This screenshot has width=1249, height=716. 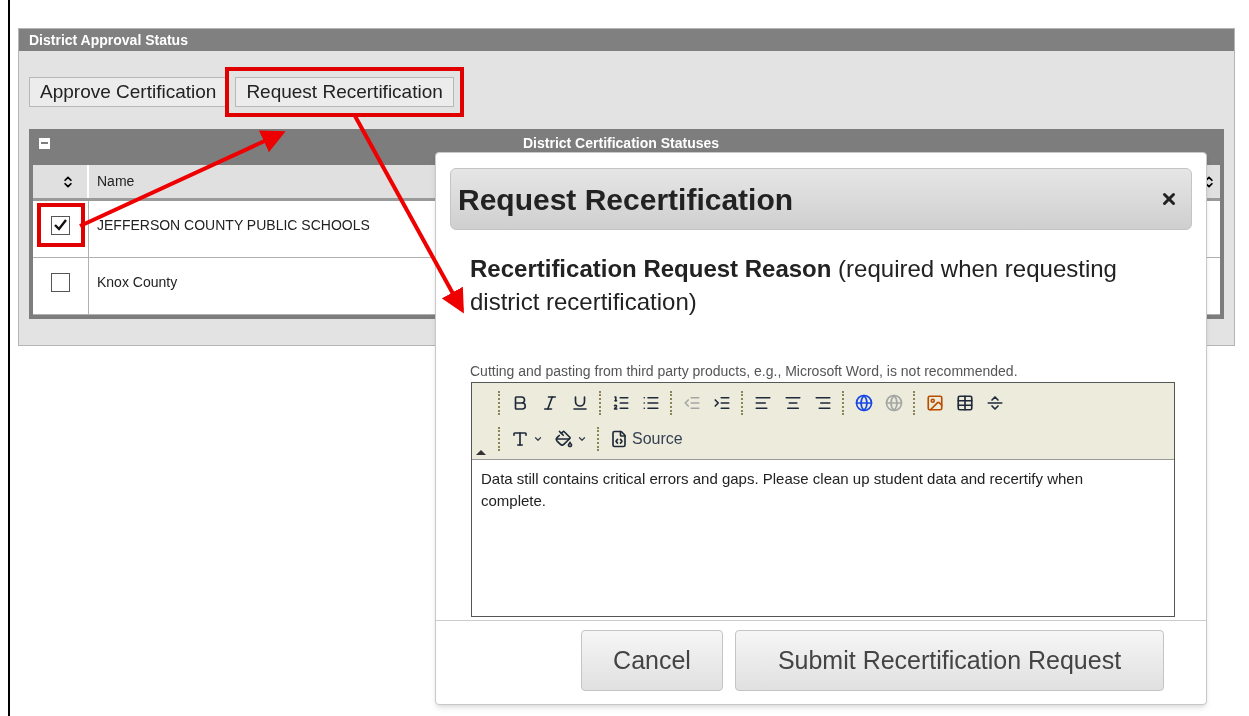 I want to click on submit-button: Submit Recertification Request, so click(x=949, y=660).